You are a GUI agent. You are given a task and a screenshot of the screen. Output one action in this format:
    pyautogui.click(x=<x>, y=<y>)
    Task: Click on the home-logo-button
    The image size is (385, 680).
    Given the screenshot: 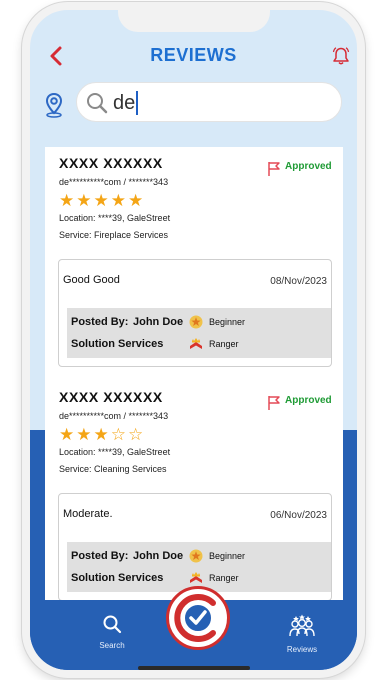 What is the action you would take?
    pyautogui.click(x=198, y=618)
    